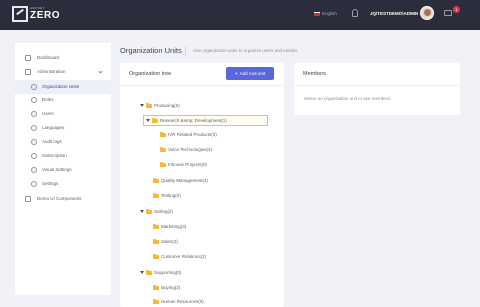  I want to click on brand-name: ZERO, so click(45, 15).